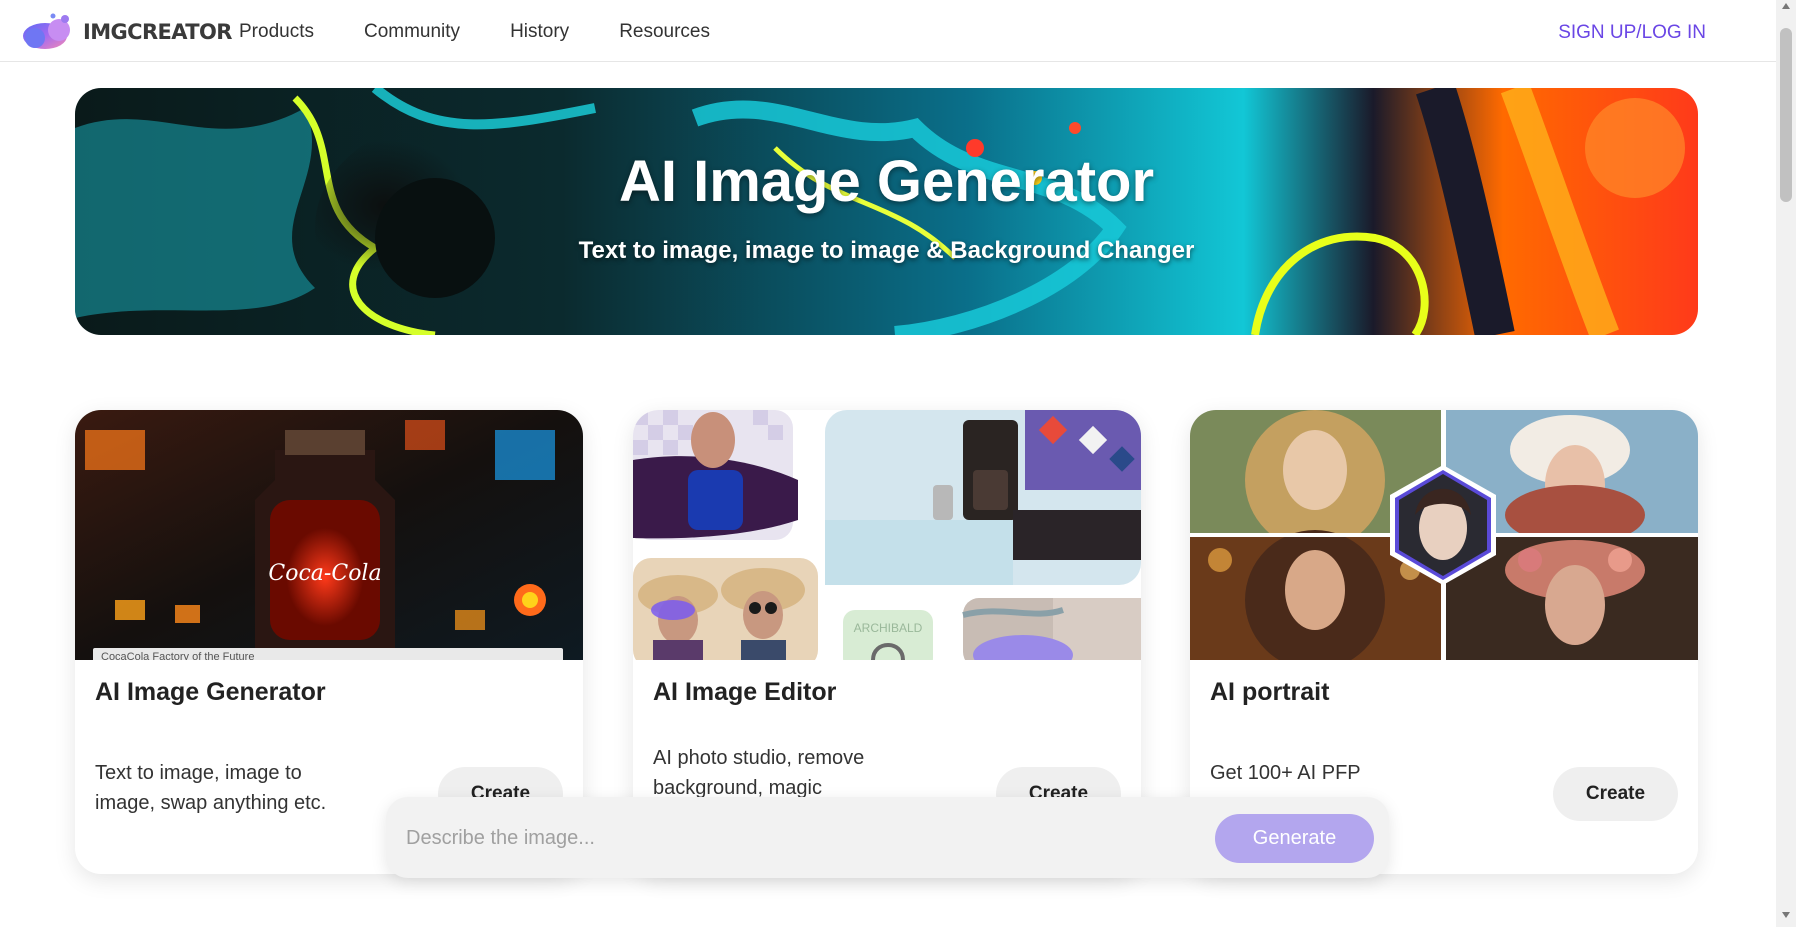 Image resolution: width=1796 pixels, height=927 pixels. What do you see at coordinates (539, 32) in the screenshot?
I see `nav-history: History` at bounding box center [539, 32].